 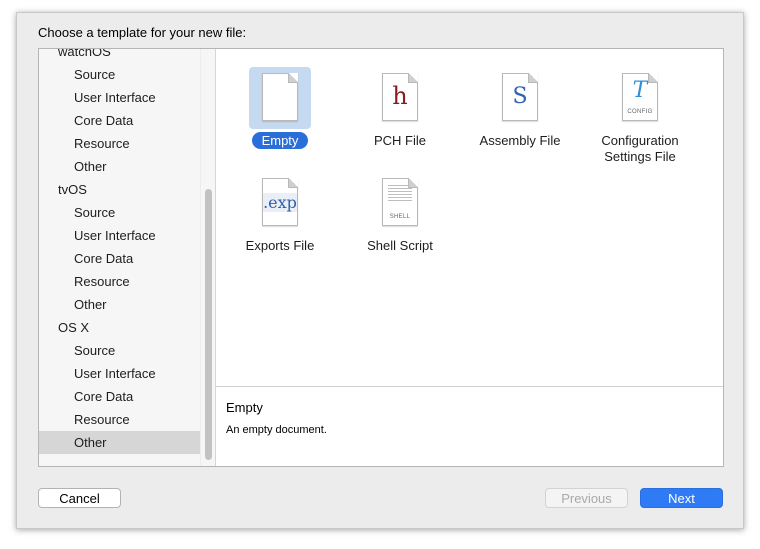 What do you see at coordinates (119, 189) in the screenshot?
I see `sidebar-platform-header: tvOS` at bounding box center [119, 189].